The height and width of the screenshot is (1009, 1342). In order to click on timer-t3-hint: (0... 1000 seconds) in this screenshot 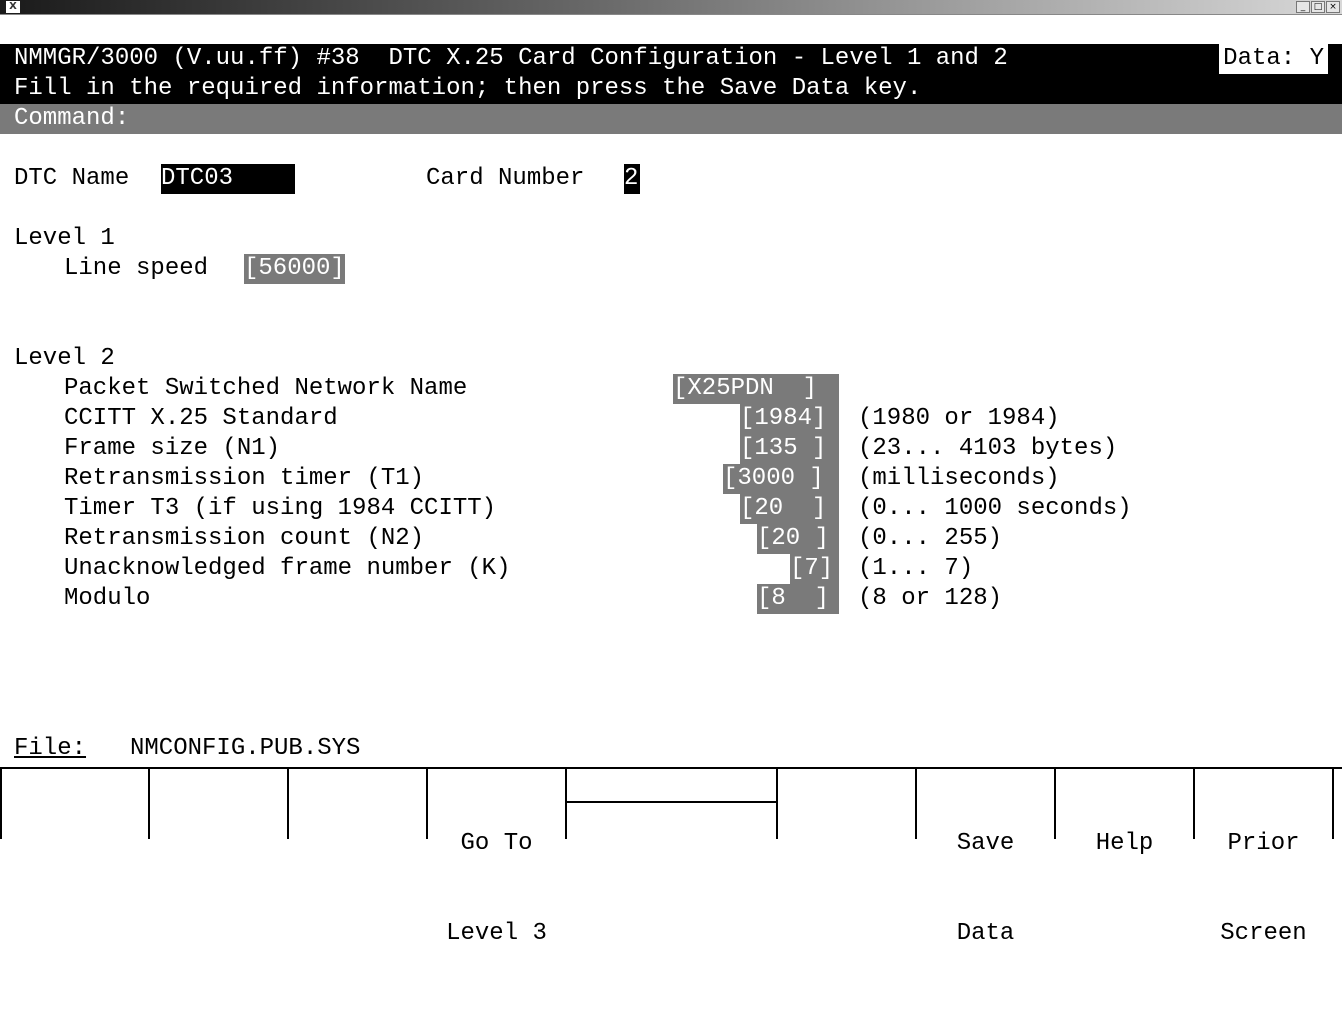, I will do `click(995, 508)`.